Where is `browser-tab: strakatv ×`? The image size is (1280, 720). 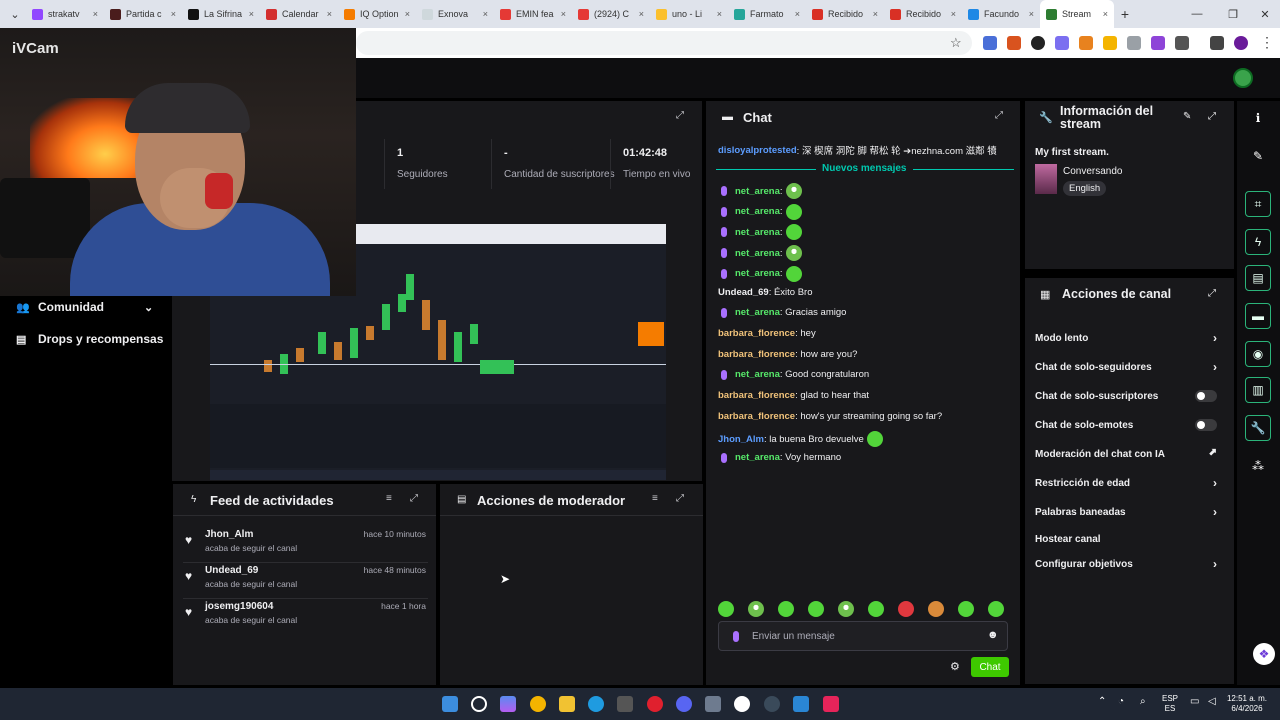 browser-tab: strakatv × is located at coordinates (65, 14).